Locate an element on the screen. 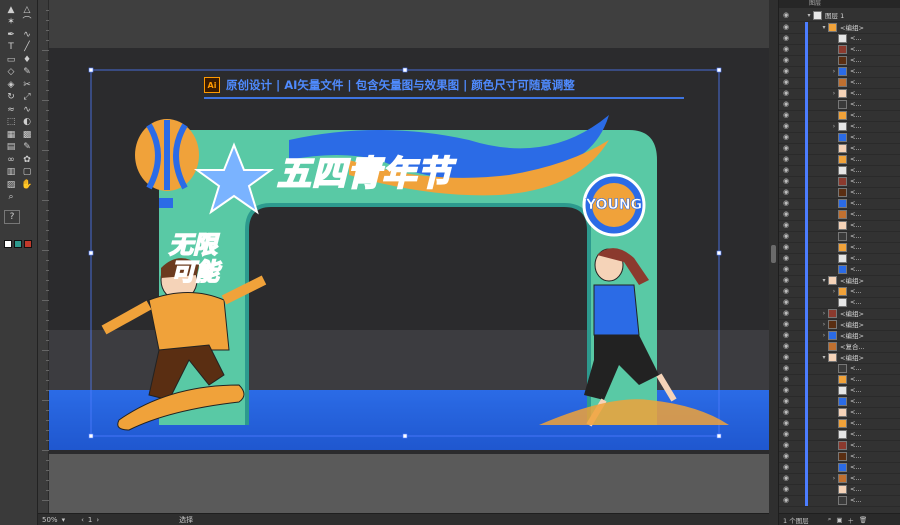  artboard-tool-icon: ▢ is located at coordinates (27, 173).